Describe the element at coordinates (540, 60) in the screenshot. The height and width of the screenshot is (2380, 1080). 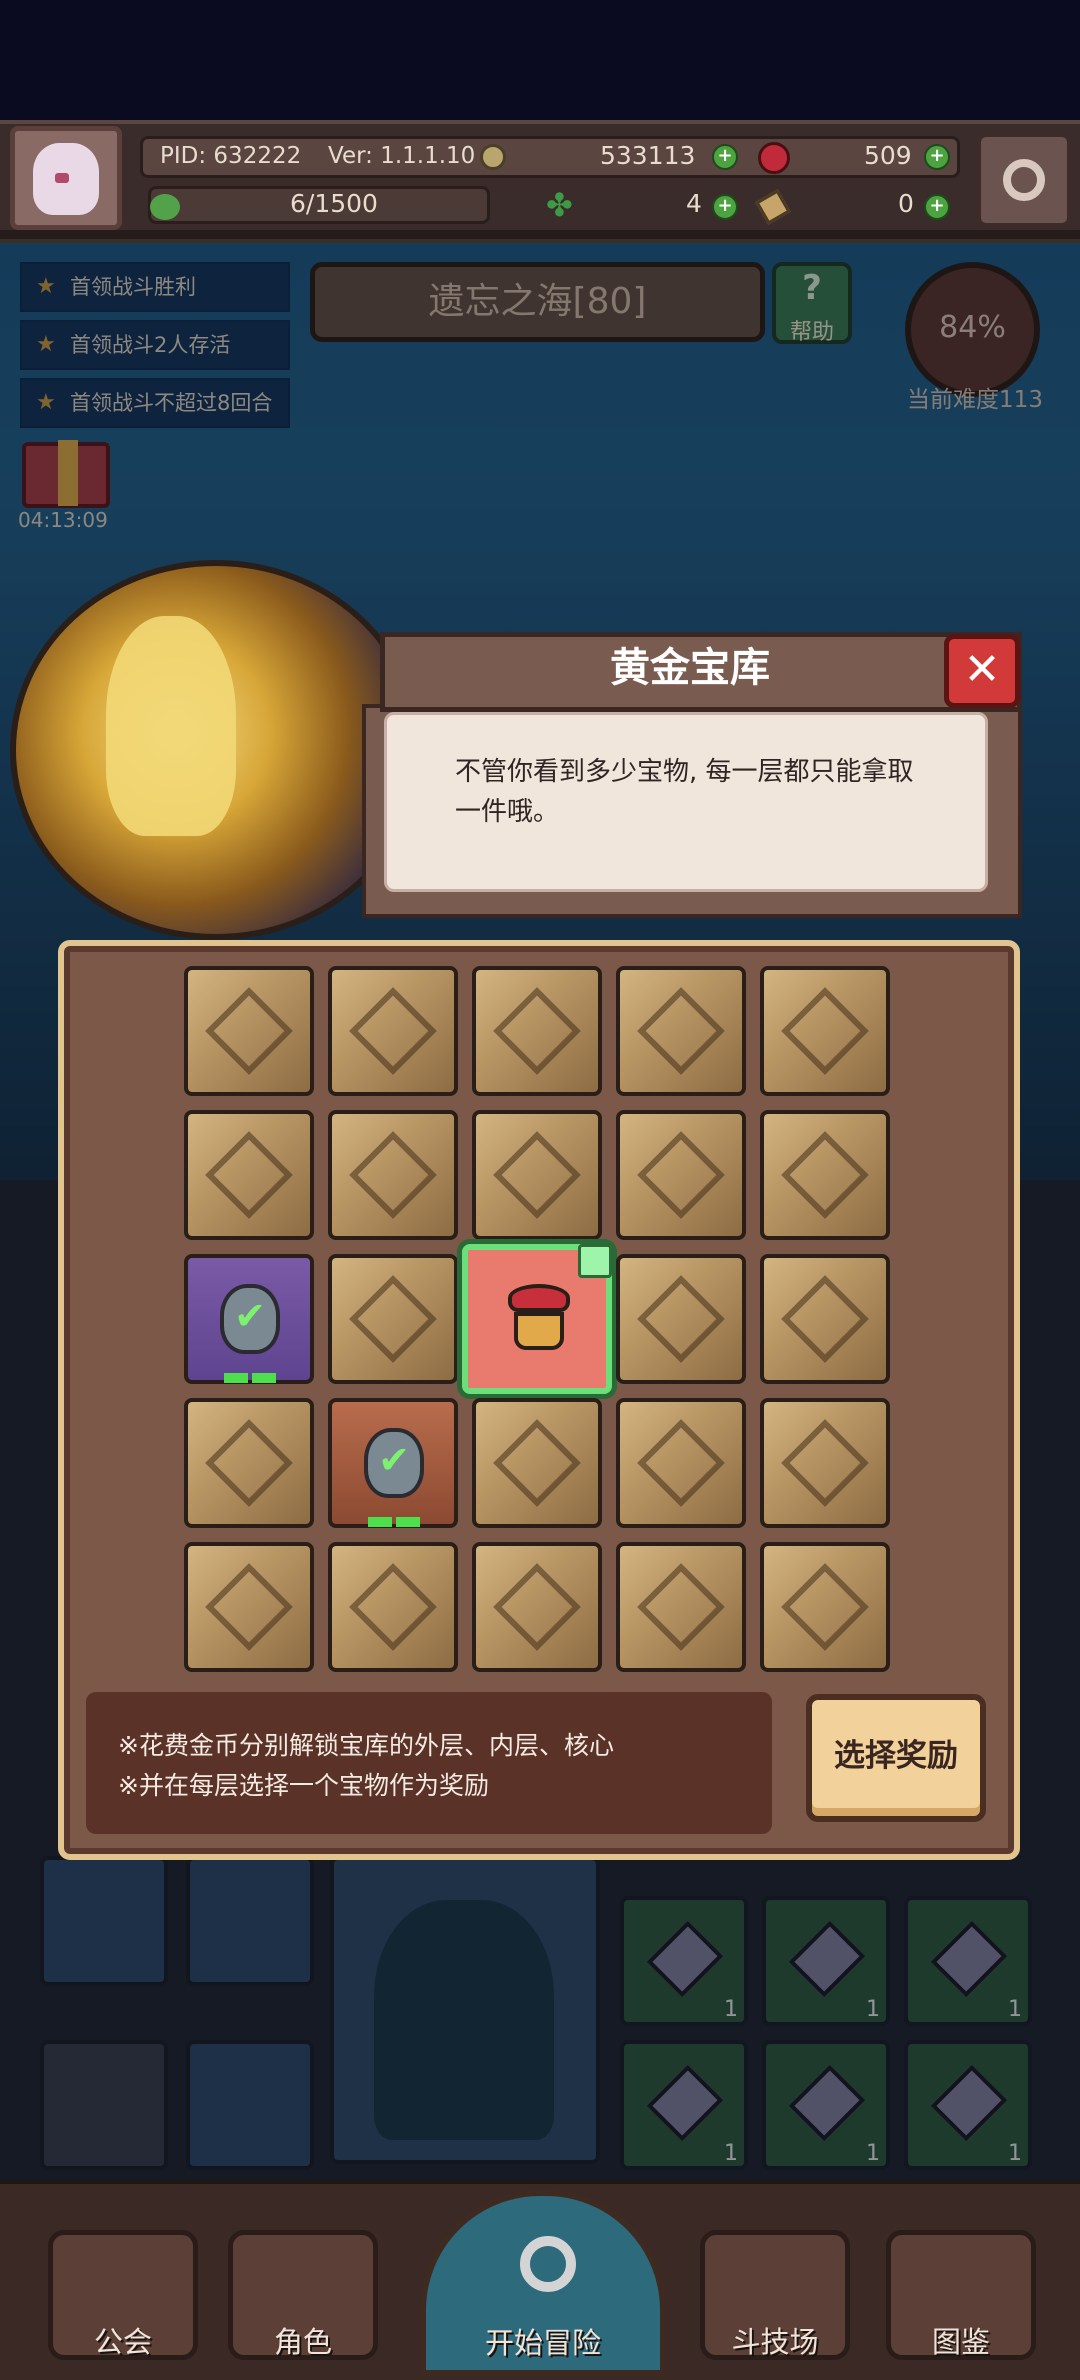
I see `status-bar-area` at that location.